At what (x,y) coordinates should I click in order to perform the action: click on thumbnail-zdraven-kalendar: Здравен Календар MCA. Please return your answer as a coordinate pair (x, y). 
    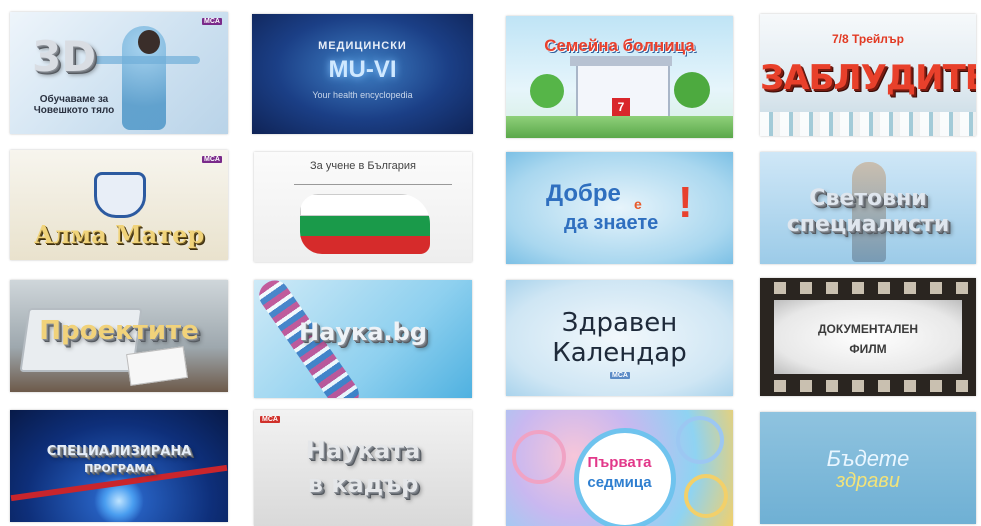
    Looking at the image, I should click on (619, 338).